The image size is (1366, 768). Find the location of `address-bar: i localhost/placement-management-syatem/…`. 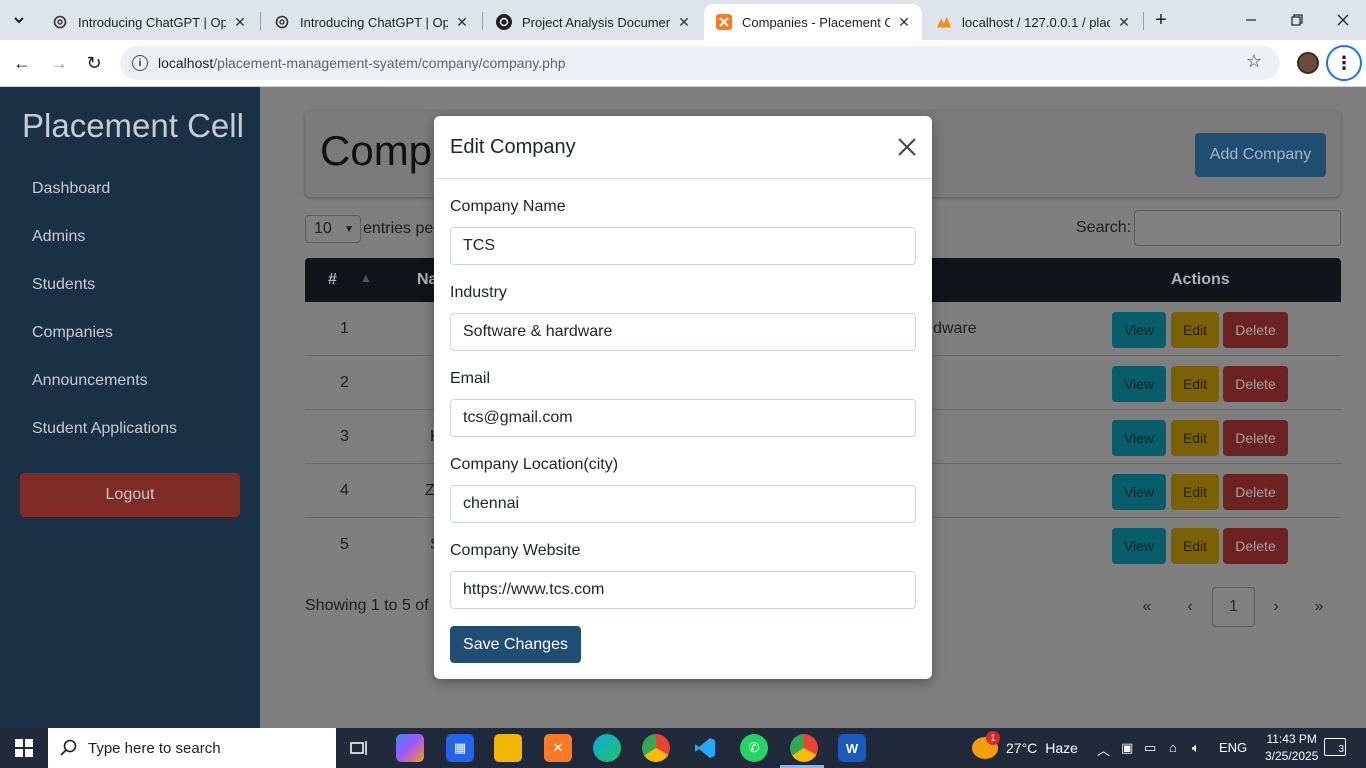

address-bar: i localhost/placement-management-syatem/… is located at coordinates (700, 63).